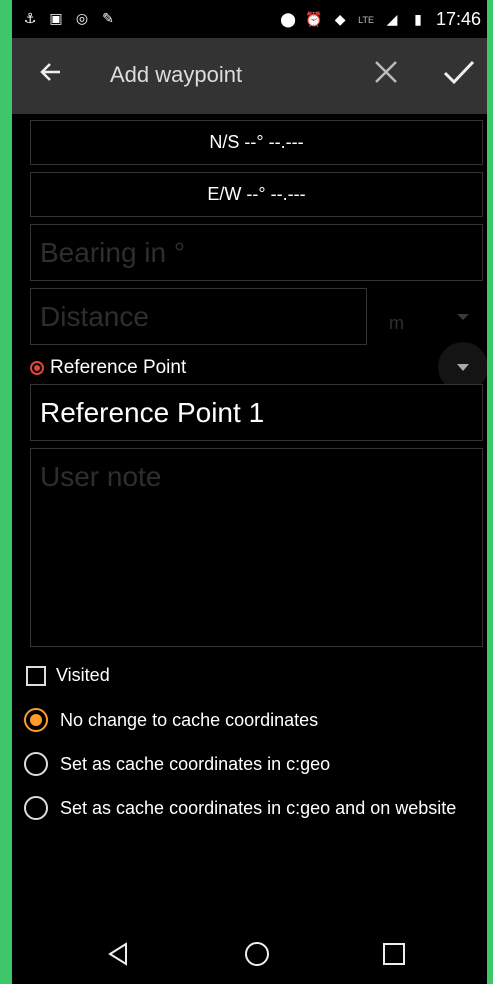 This screenshot has height=984, width=493. I want to click on image-icon: ▣, so click(56, 17).